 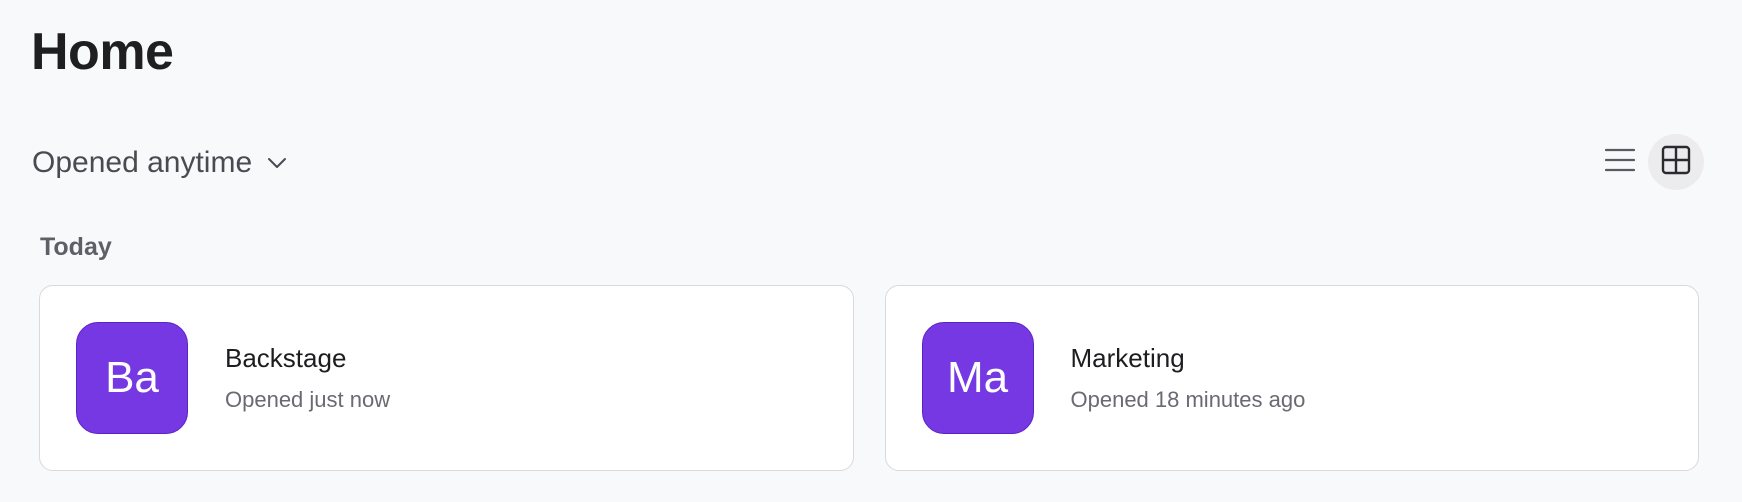 I want to click on list-view-icon, so click(x=1620, y=162).